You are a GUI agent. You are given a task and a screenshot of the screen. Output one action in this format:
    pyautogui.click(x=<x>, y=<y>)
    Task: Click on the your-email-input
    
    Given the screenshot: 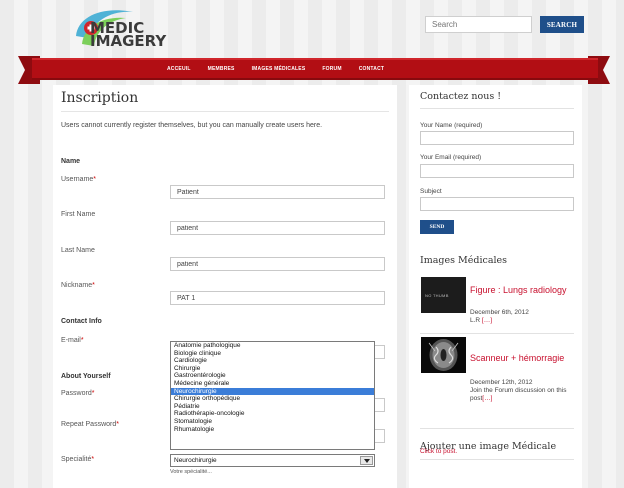 What is the action you would take?
    pyautogui.click(x=497, y=171)
    